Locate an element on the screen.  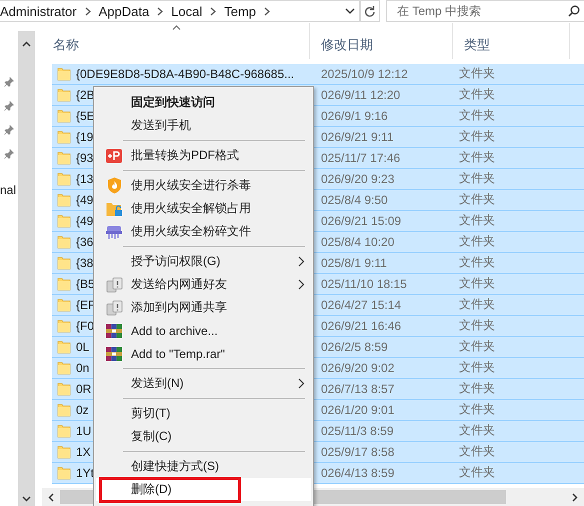
file-name: {EF is located at coordinates (86, 305).